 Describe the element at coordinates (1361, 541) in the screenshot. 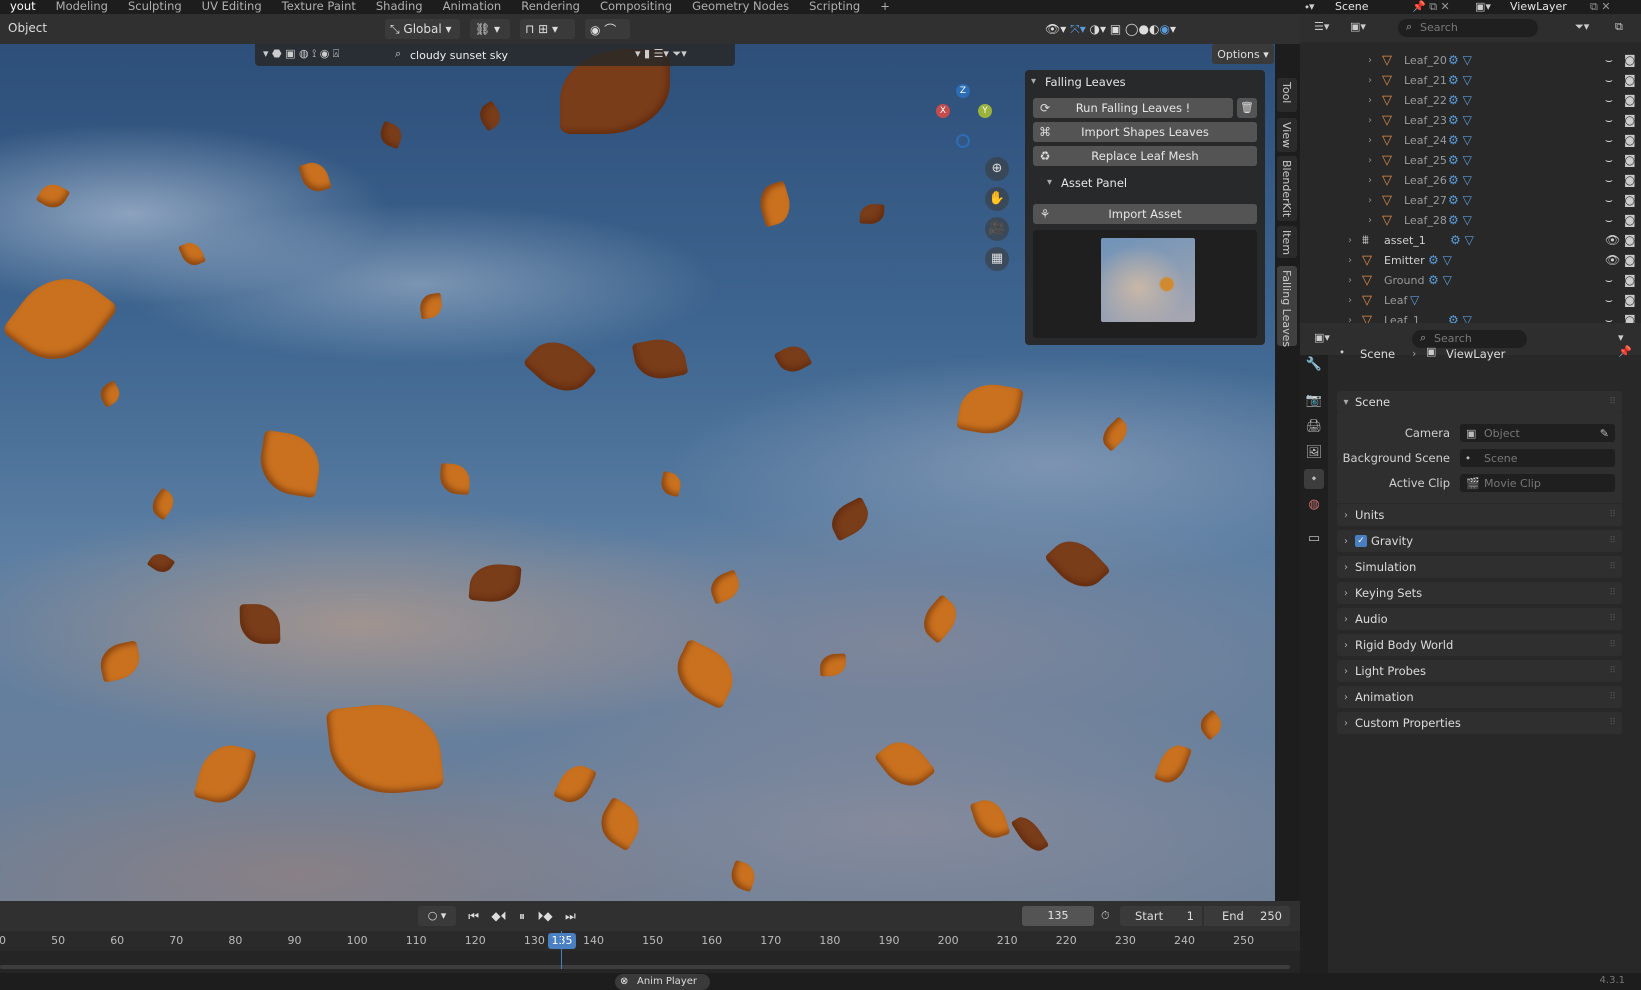

I see `gravity-checkbox: ✓` at that location.